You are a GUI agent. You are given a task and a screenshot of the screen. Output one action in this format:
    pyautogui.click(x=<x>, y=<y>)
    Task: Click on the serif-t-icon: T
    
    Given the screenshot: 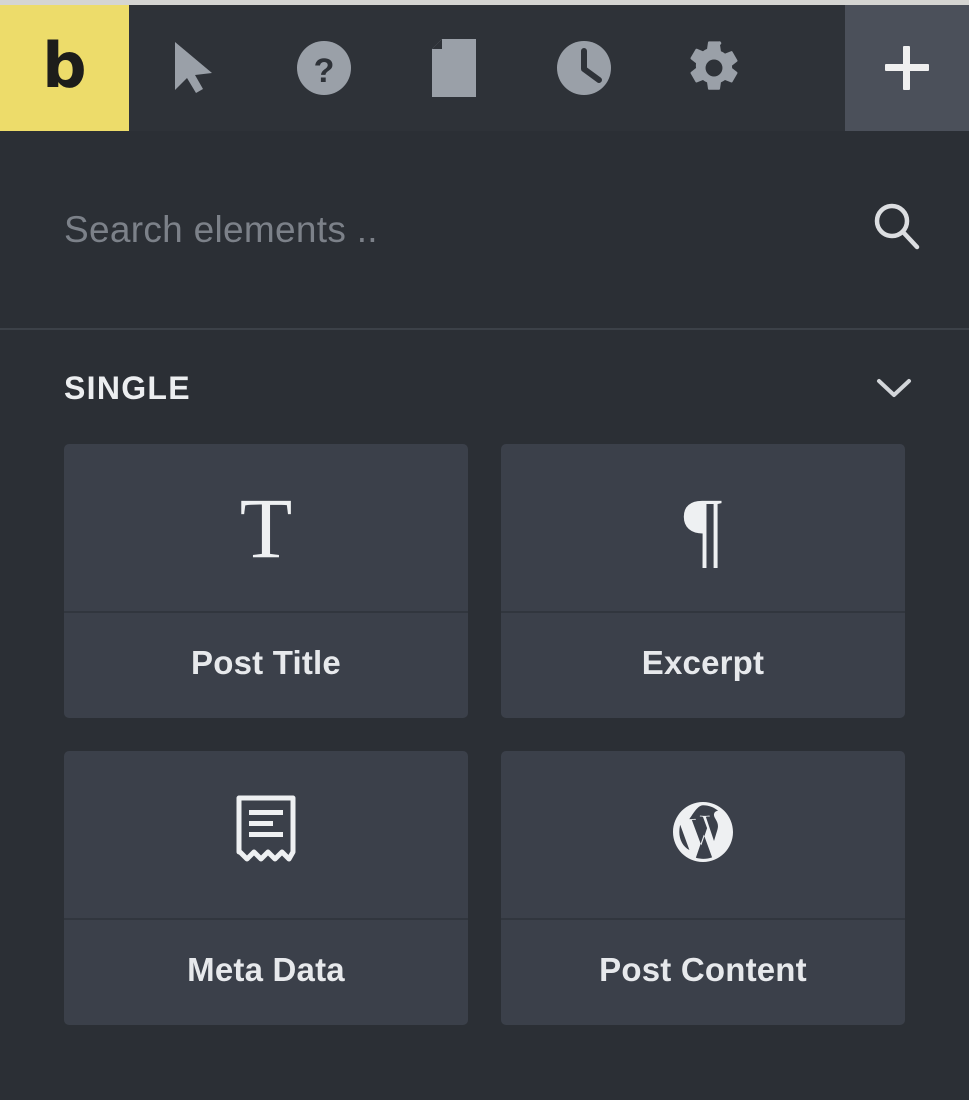 What is the action you would take?
    pyautogui.click(x=266, y=527)
    